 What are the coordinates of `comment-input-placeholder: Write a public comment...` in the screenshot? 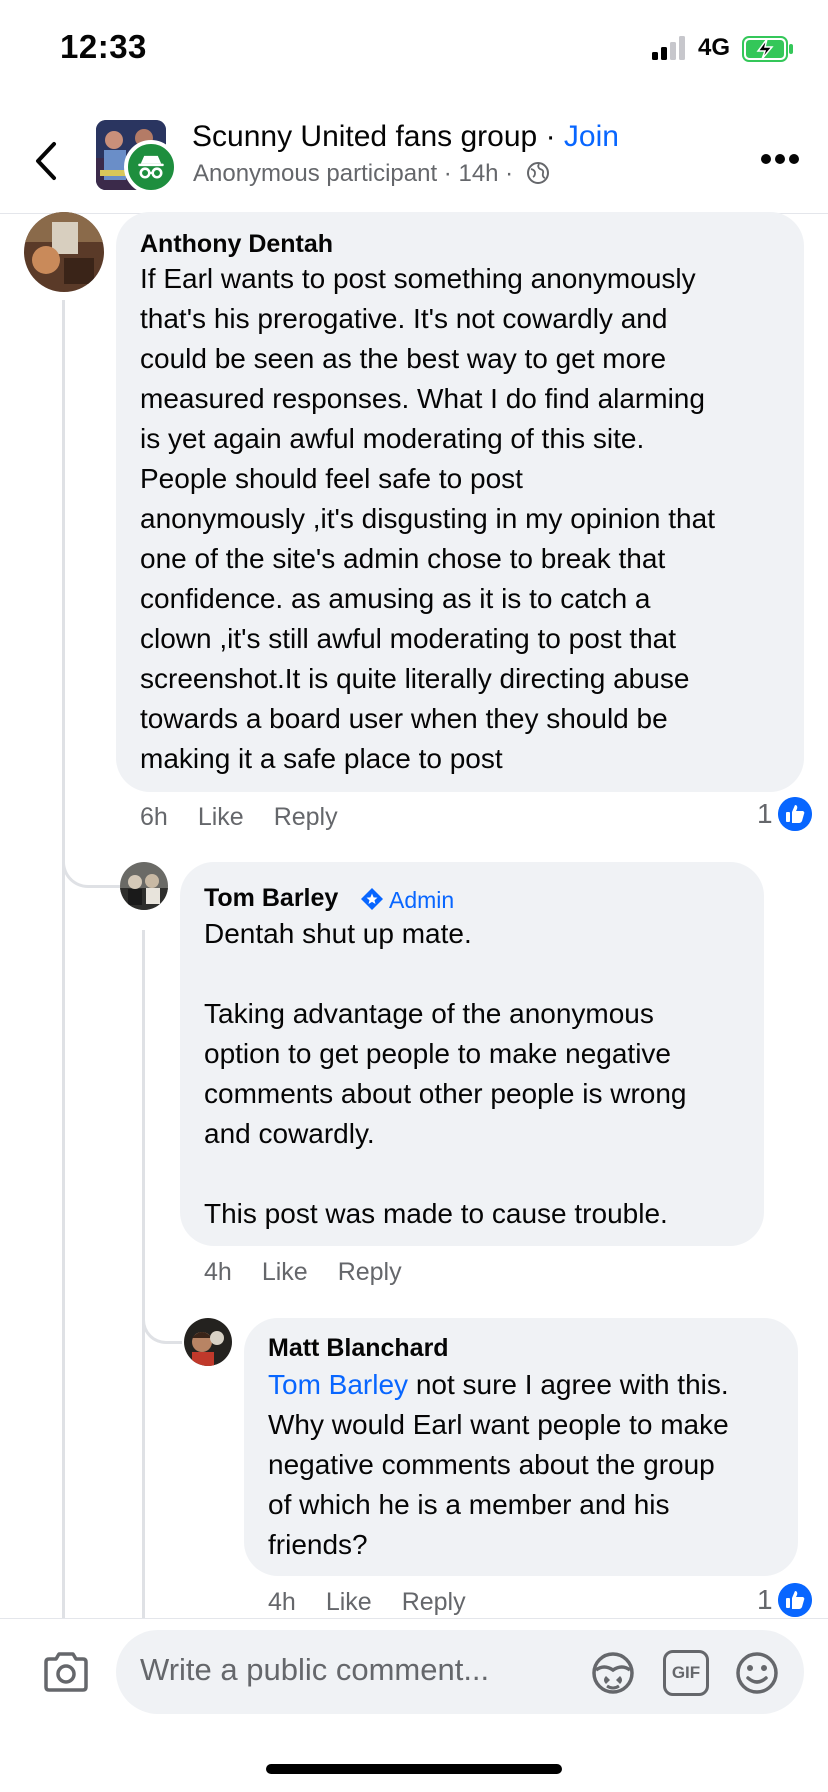 It's located at (315, 1669).